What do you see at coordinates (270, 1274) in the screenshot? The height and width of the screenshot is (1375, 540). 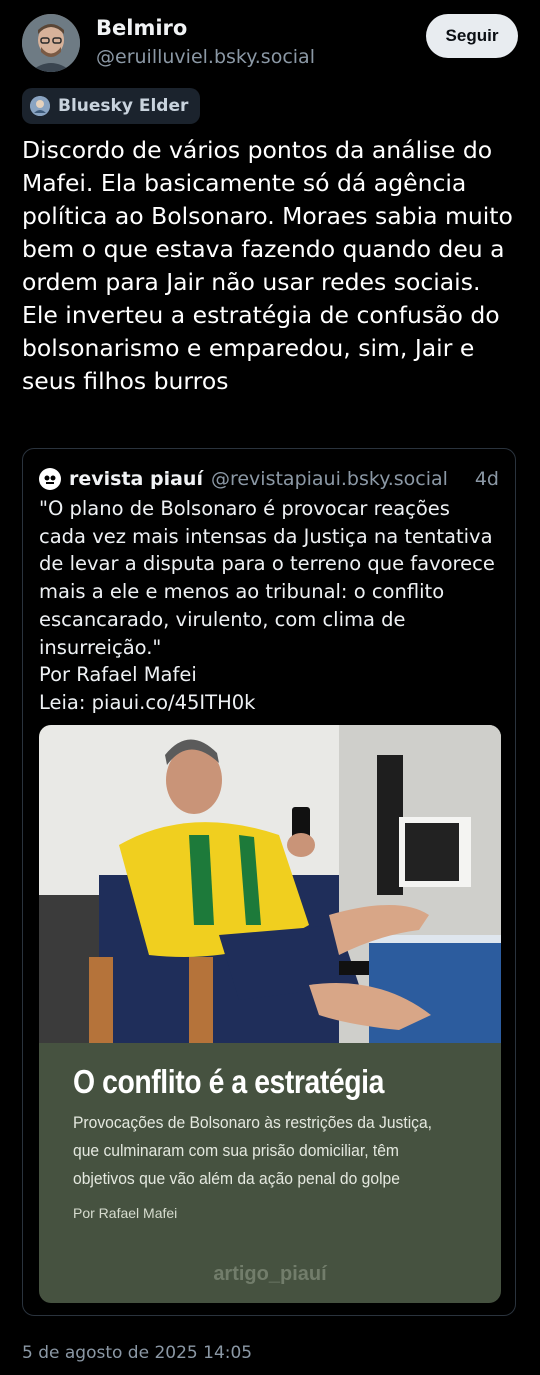 I see `article-brand: artigo_piauí` at bounding box center [270, 1274].